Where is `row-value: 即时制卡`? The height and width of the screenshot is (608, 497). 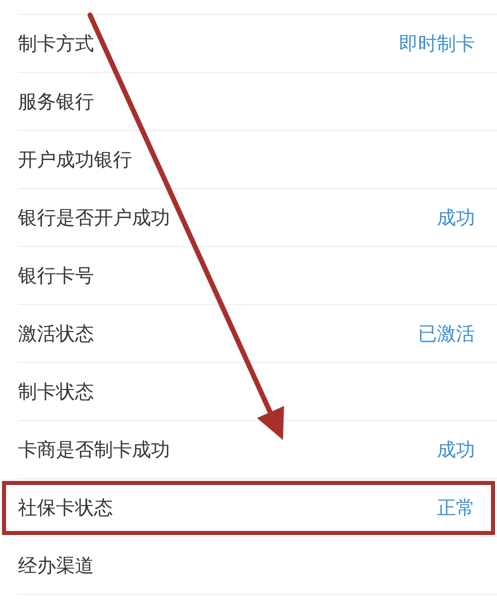 row-value: 即时制卡 is located at coordinates (437, 44).